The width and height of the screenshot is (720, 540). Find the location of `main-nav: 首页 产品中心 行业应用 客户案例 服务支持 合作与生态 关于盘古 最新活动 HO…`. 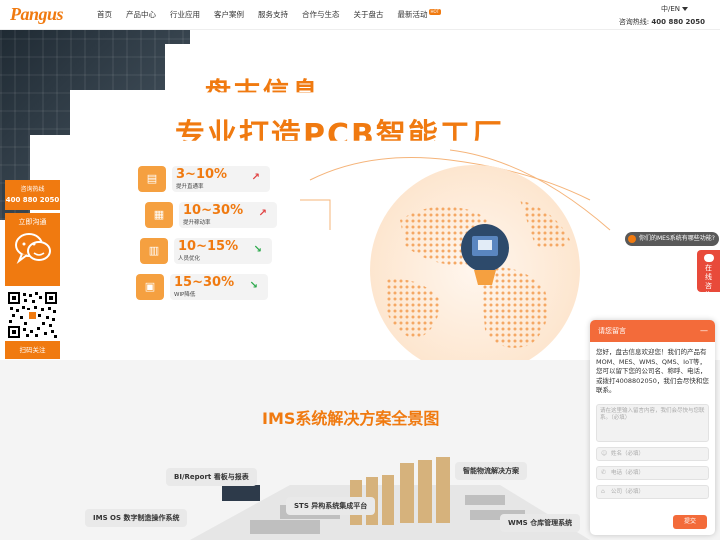

main-nav: 首页 产品中心 行业应用 客户案例 服务支持 合作与生态 关于盘古 最新活动 HO… is located at coordinates (269, 15).